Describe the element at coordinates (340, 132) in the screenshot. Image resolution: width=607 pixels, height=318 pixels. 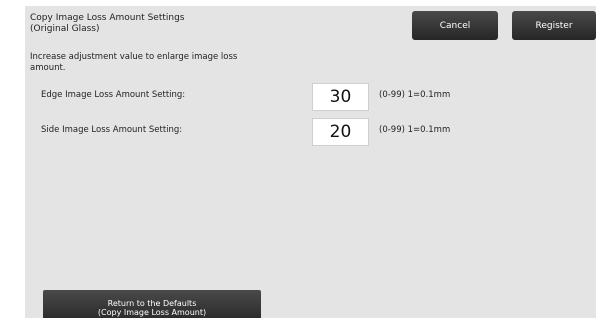
I see `side-loss-input: 20` at that location.